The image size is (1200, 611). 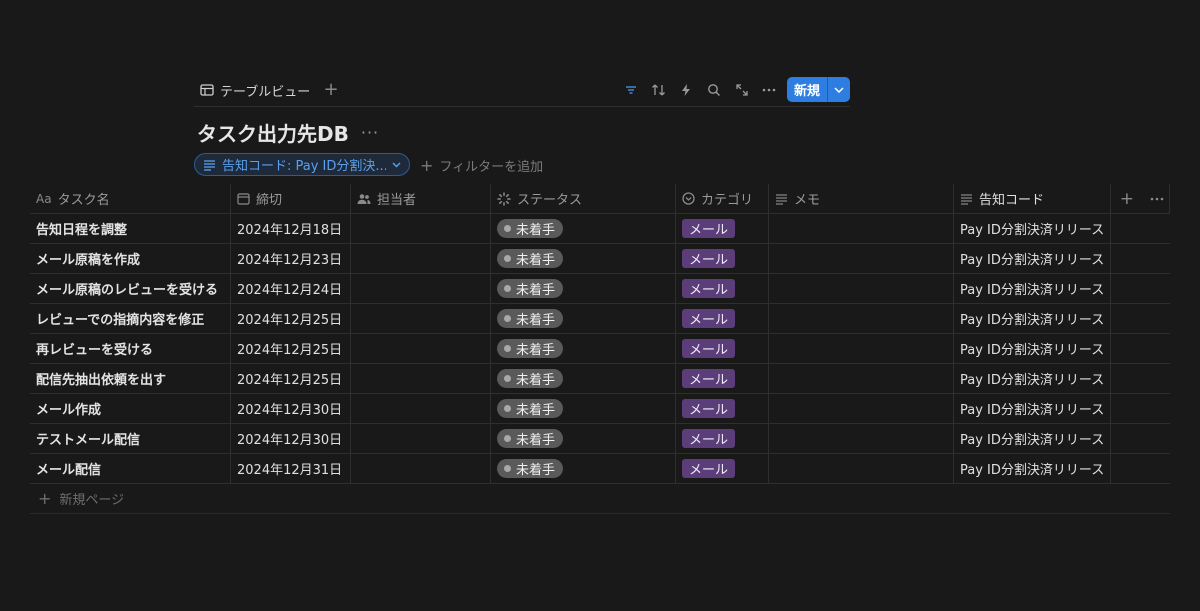 What do you see at coordinates (331, 89) in the screenshot?
I see `add-view-button: +` at bounding box center [331, 89].